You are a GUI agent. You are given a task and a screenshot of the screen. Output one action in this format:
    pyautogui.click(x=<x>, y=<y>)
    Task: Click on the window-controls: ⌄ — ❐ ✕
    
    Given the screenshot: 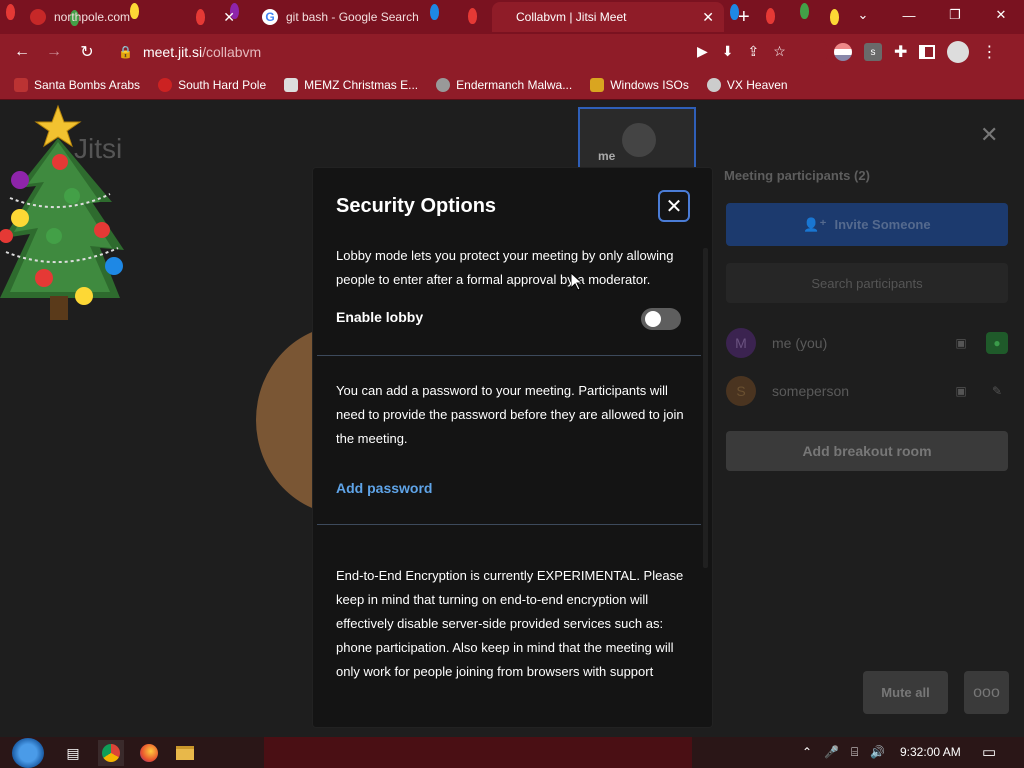 What is the action you would take?
    pyautogui.click(x=932, y=16)
    